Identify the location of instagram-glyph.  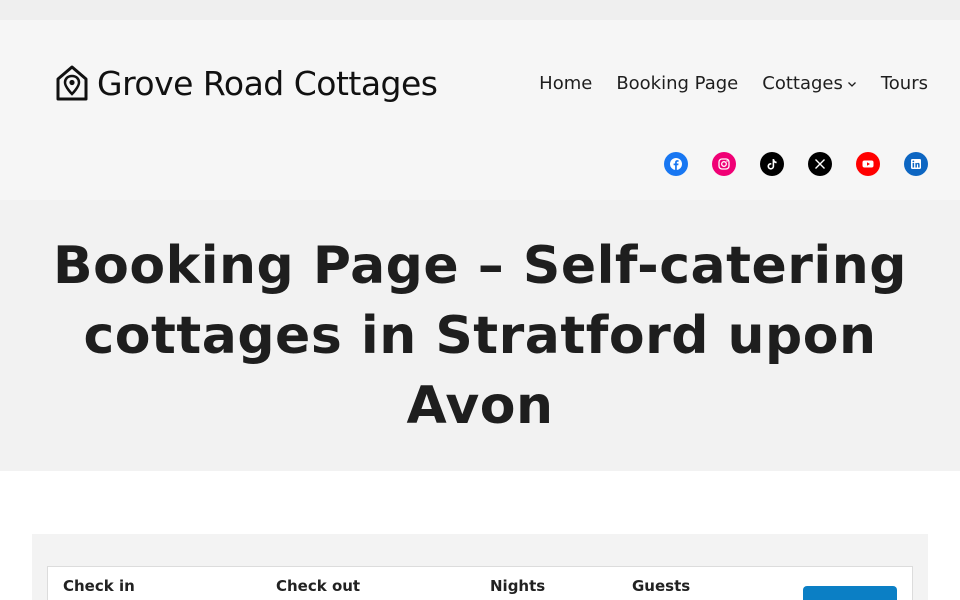
(724, 164).